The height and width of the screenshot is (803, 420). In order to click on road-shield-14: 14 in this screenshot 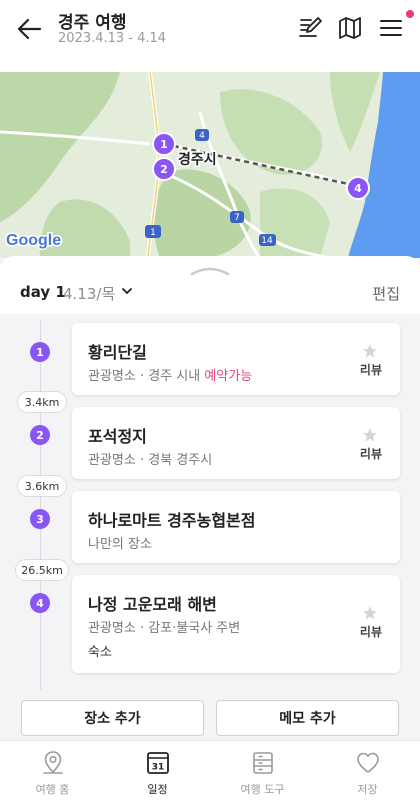, I will do `click(267, 240)`.